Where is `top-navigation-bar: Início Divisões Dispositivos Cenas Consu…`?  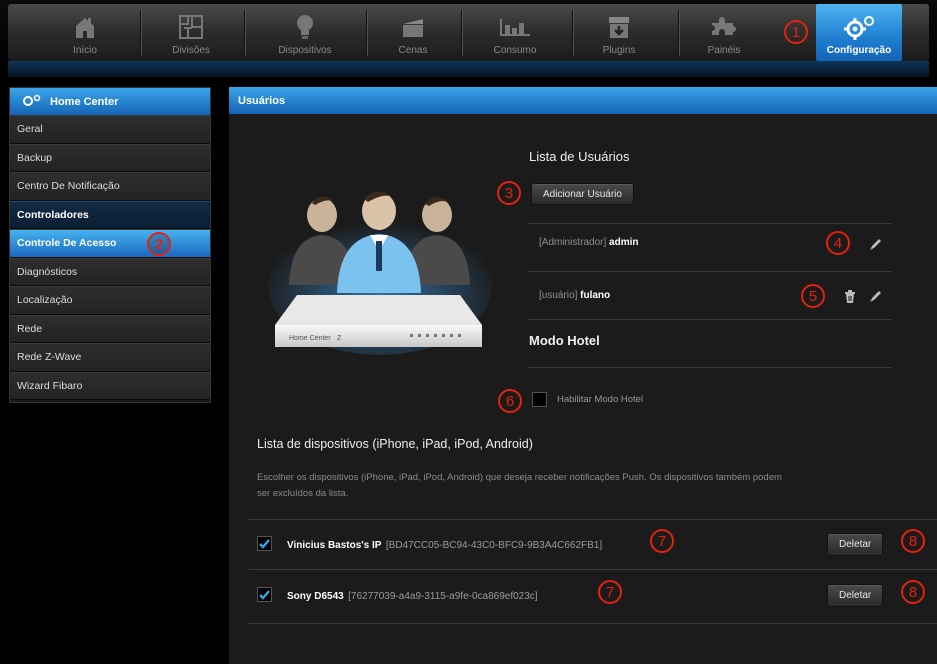
top-navigation-bar: Início Divisões Dispositivos Cenas Consu… is located at coordinates (468, 40).